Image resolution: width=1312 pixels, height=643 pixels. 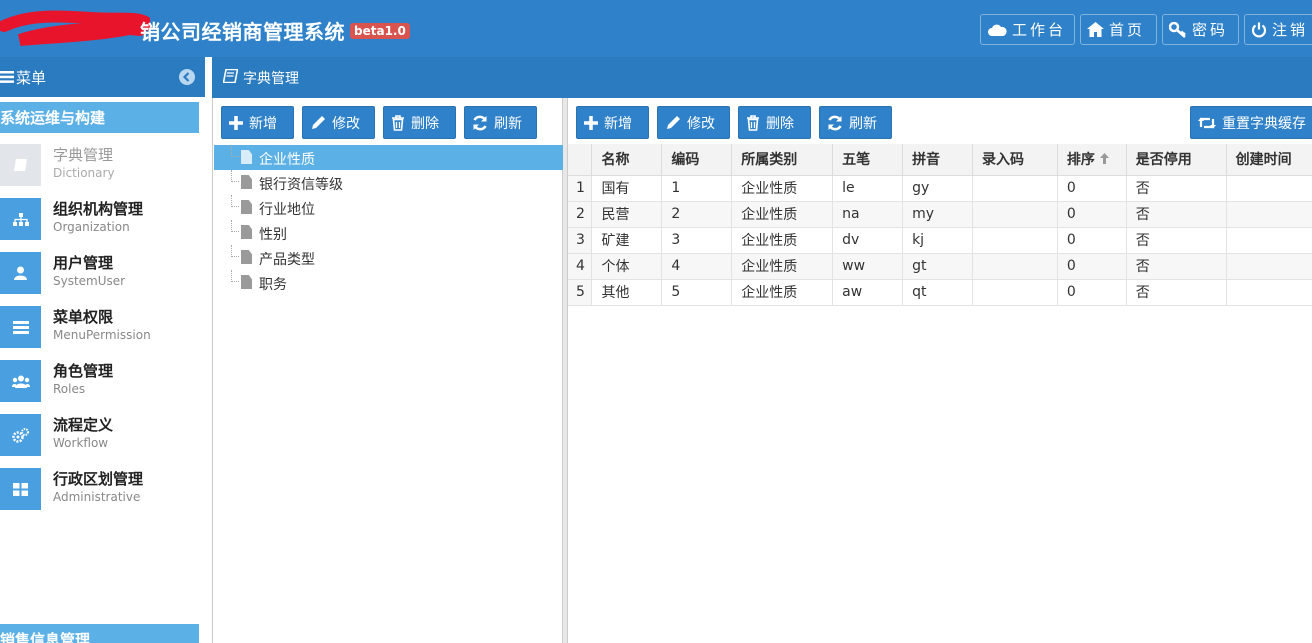 What do you see at coordinates (940, 188) in the screenshot?
I see `table-row: 1 国有 1 企业性质 le gy 0 否` at bounding box center [940, 188].